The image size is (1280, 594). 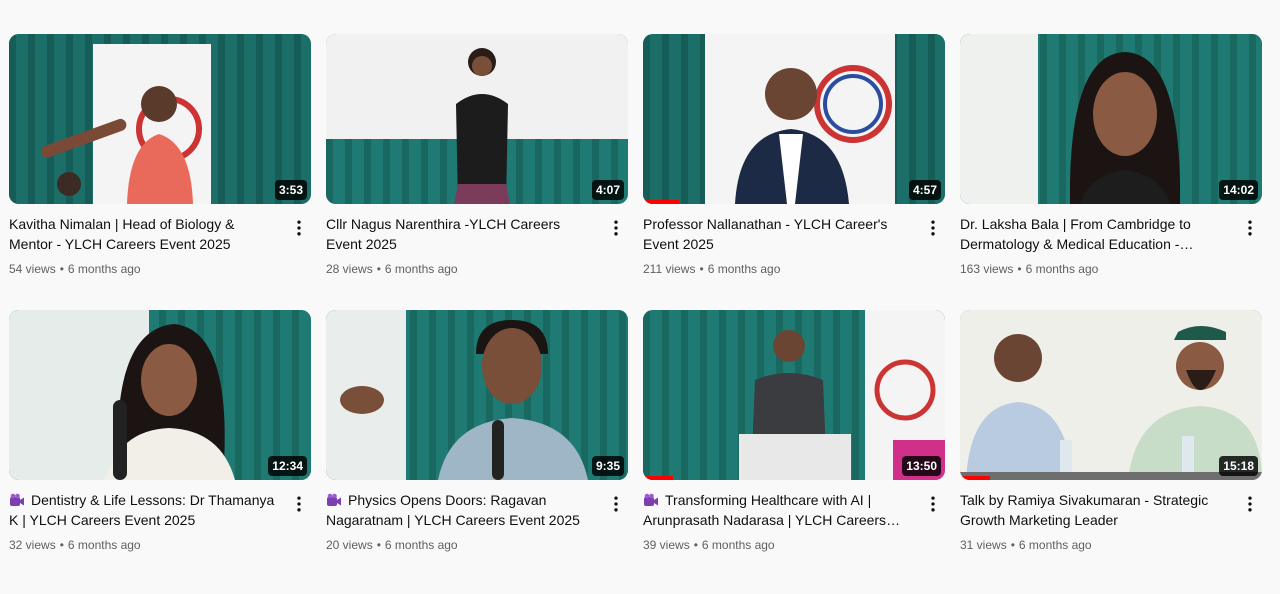 I want to click on video-thumbnail: 4:07, so click(x=477, y=119).